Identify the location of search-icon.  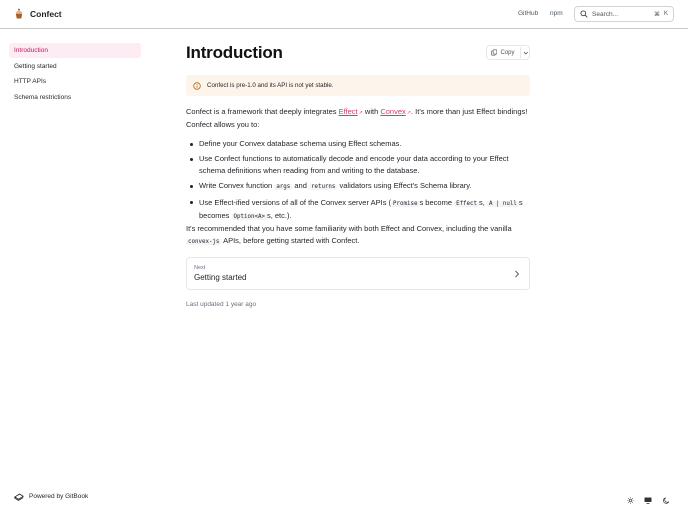
(584, 14).